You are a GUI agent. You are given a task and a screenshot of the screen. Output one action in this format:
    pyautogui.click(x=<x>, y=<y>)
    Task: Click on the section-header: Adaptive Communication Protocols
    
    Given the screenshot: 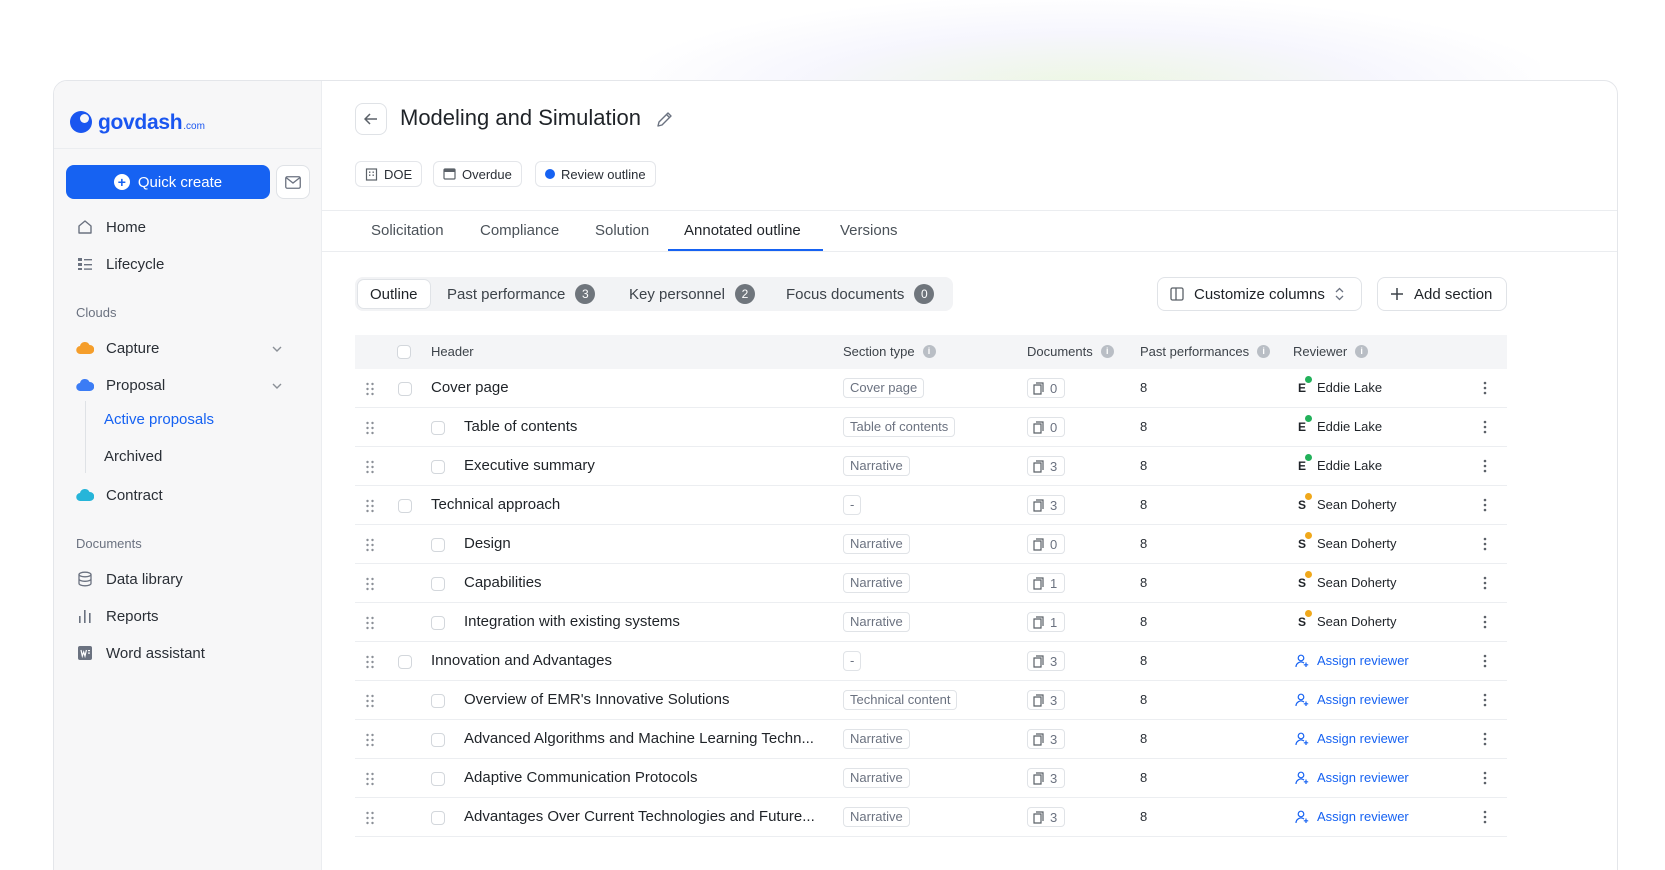 What is the action you would take?
    pyautogui.click(x=580, y=777)
    